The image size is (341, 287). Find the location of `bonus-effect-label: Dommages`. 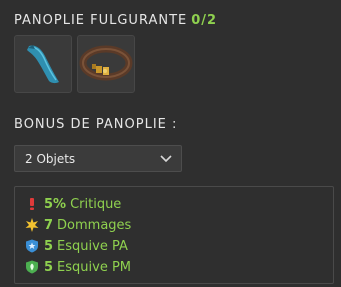

bonus-effect-label: Dommages is located at coordinates (94, 225).